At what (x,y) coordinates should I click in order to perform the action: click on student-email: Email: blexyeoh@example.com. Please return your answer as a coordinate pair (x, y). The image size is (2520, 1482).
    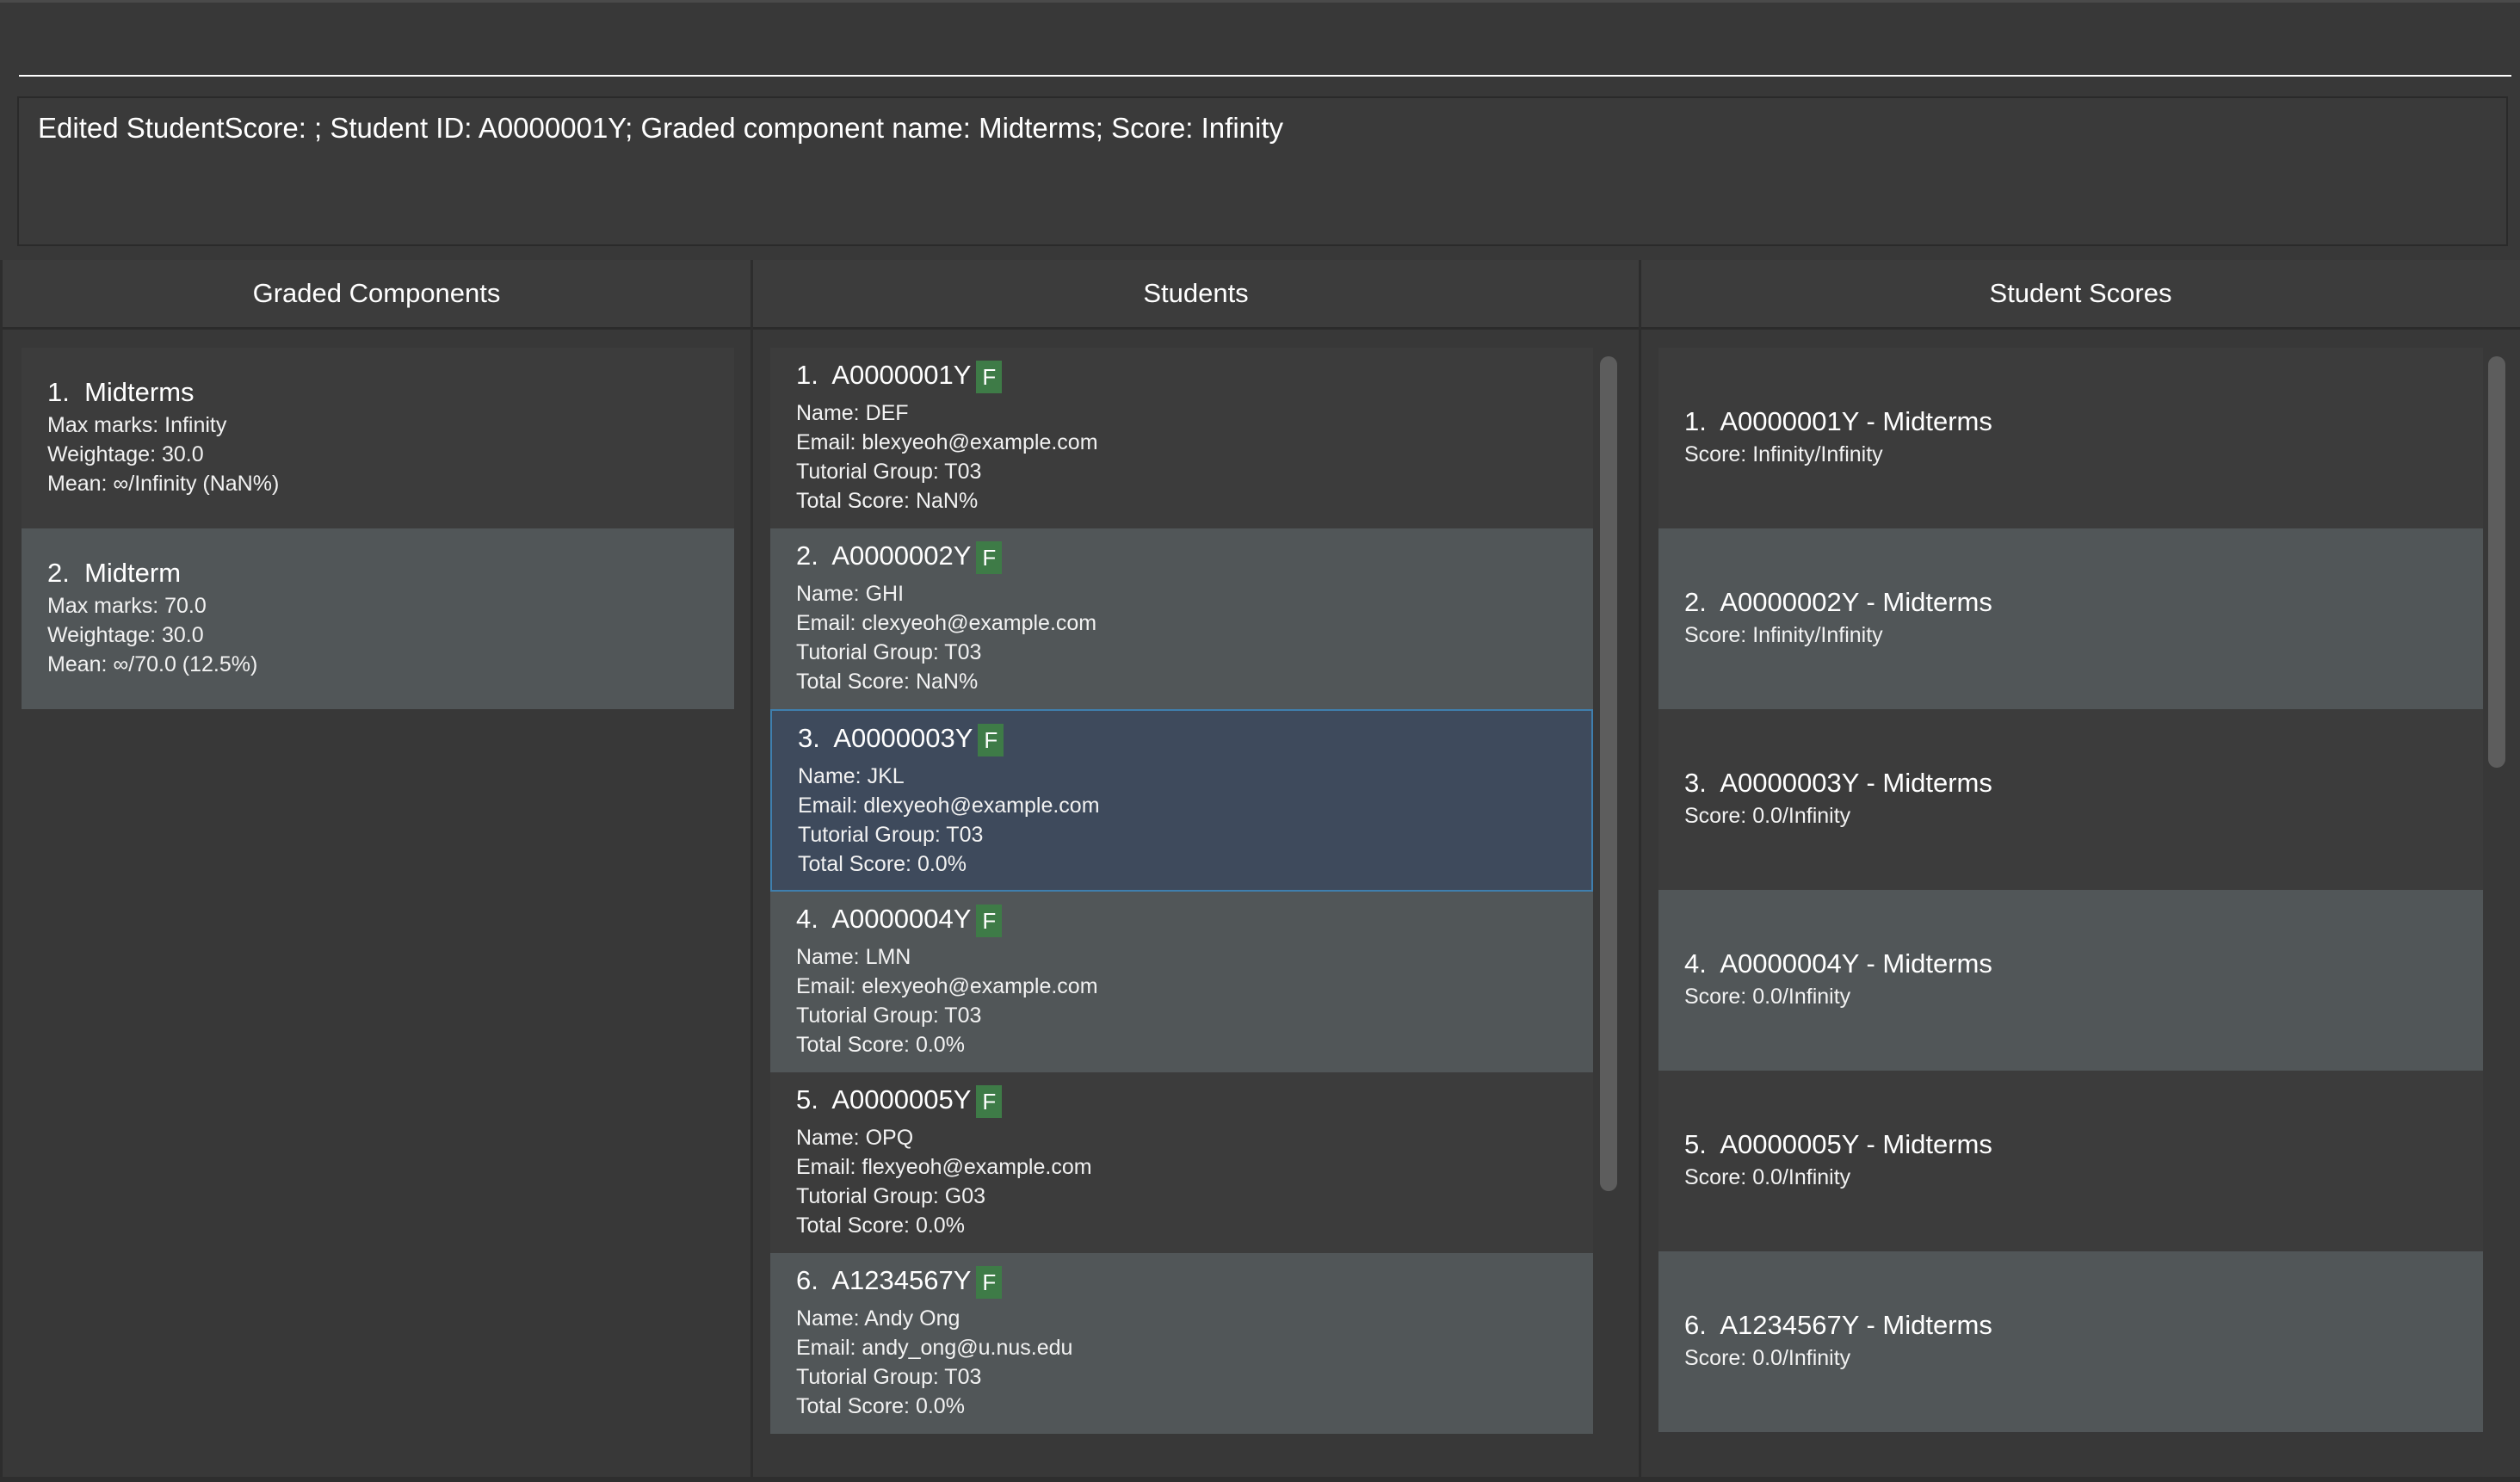
    Looking at the image, I should click on (947, 442).